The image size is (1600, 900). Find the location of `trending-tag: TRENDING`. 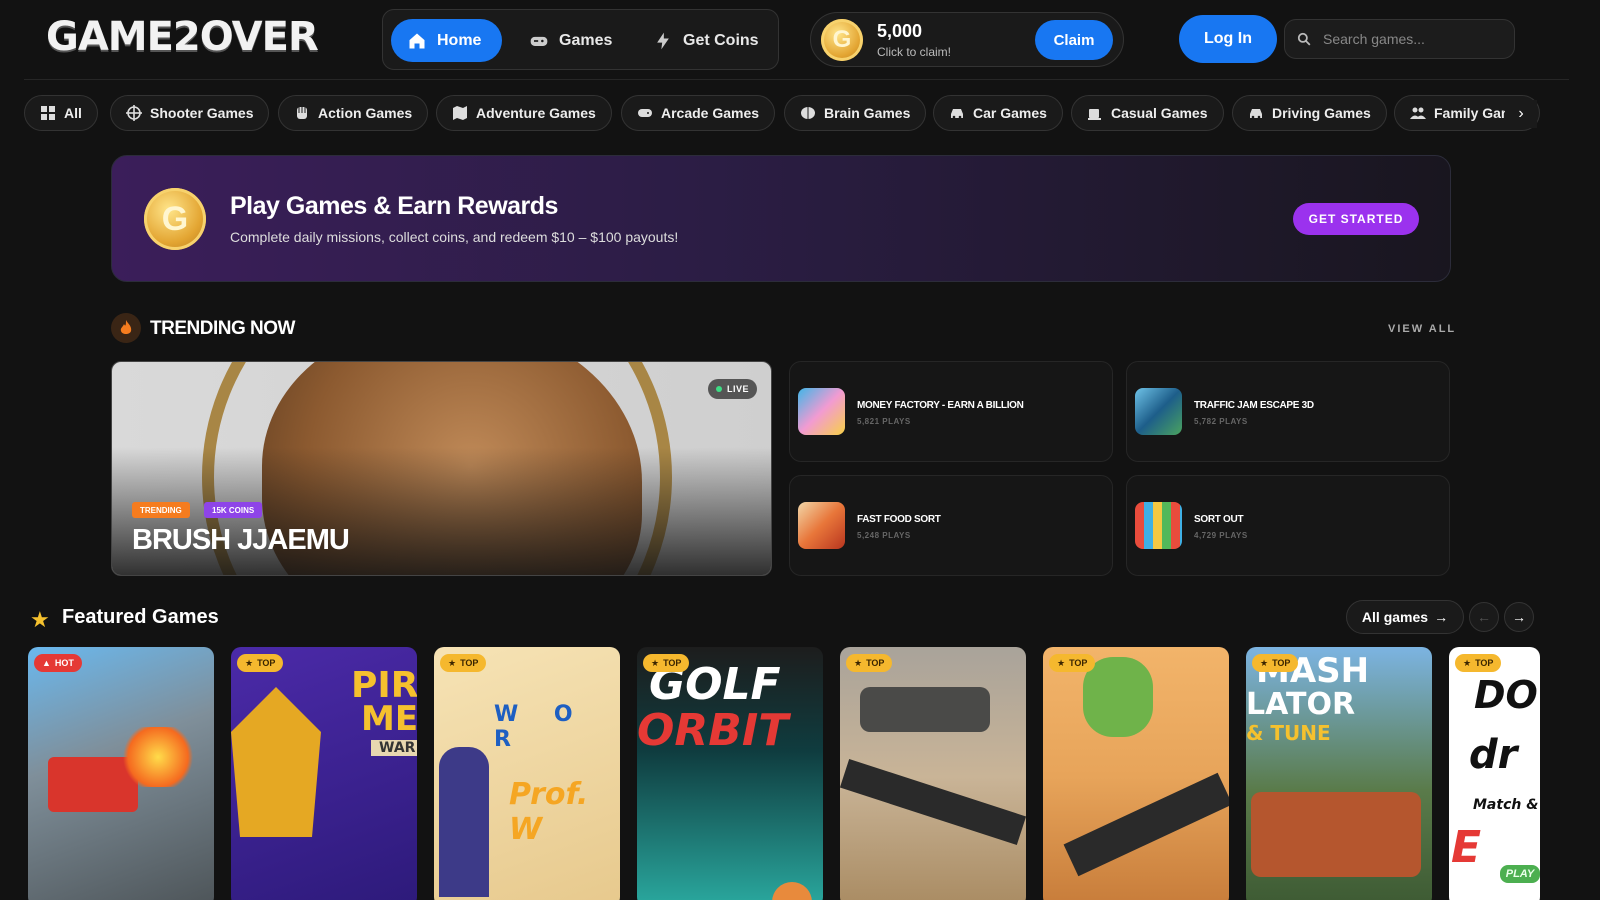

trending-tag: TRENDING is located at coordinates (161, 510).